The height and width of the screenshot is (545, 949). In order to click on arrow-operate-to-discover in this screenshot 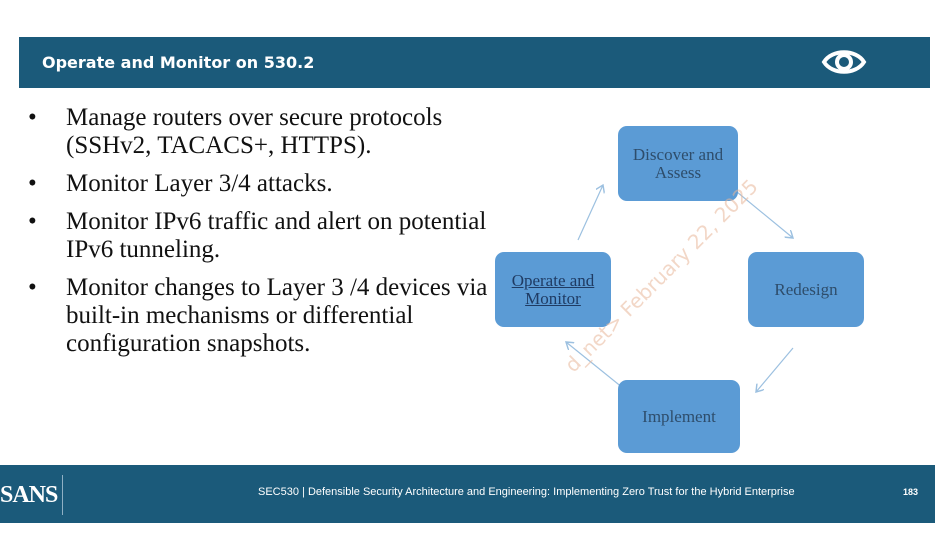, I will do `click(590, 213)`.